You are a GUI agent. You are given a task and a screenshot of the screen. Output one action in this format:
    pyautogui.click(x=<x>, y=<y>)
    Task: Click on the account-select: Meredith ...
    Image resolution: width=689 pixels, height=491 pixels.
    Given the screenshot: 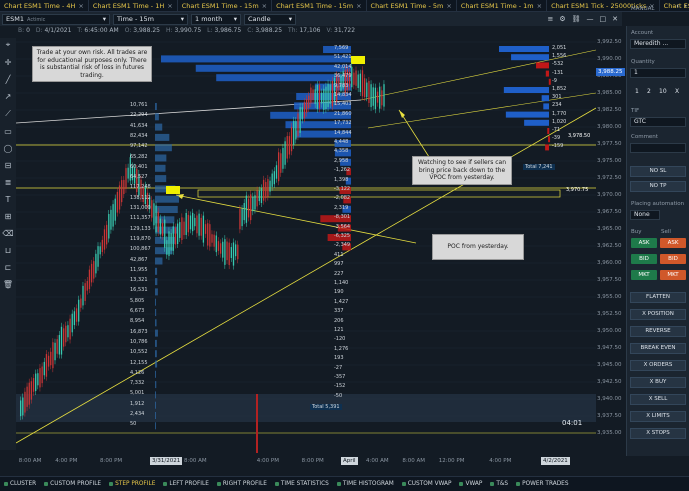 What is the action you would take?
    pyautogui.click(x=658, y=44)
    